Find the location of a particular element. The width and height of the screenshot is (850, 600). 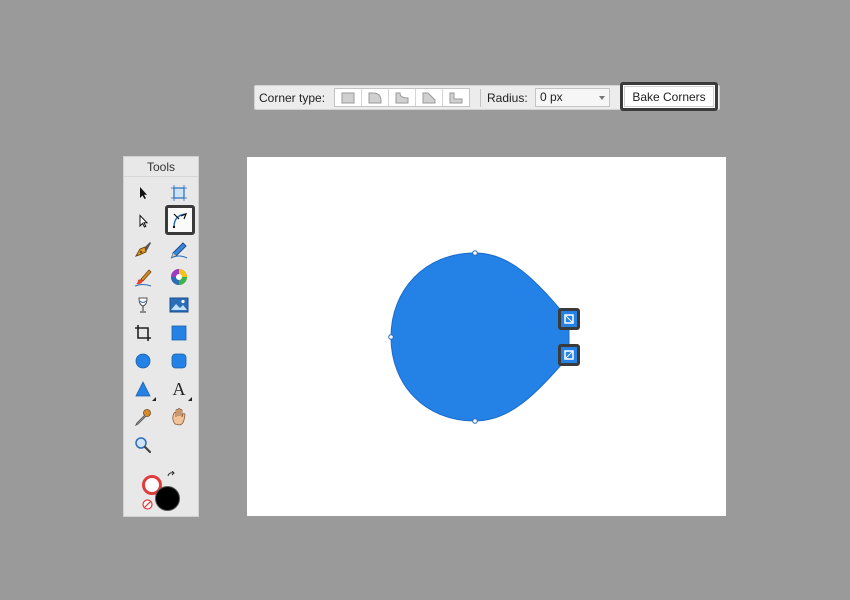

color-picker-tool is located at coordinates (143, 417).